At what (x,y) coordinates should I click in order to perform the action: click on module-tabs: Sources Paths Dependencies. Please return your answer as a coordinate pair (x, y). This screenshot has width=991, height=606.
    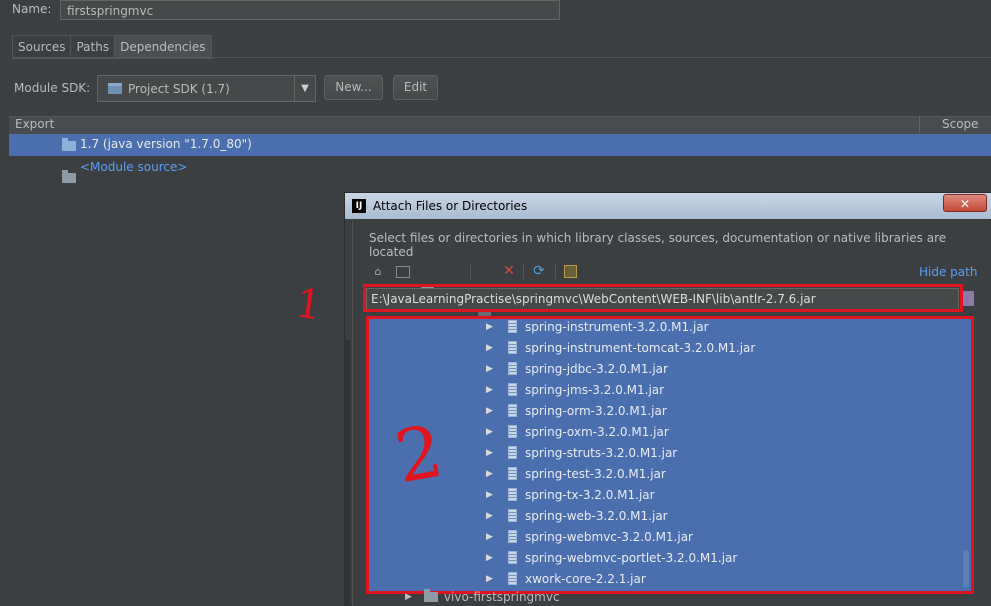
    Looking at the image, I should click on (112, 47).